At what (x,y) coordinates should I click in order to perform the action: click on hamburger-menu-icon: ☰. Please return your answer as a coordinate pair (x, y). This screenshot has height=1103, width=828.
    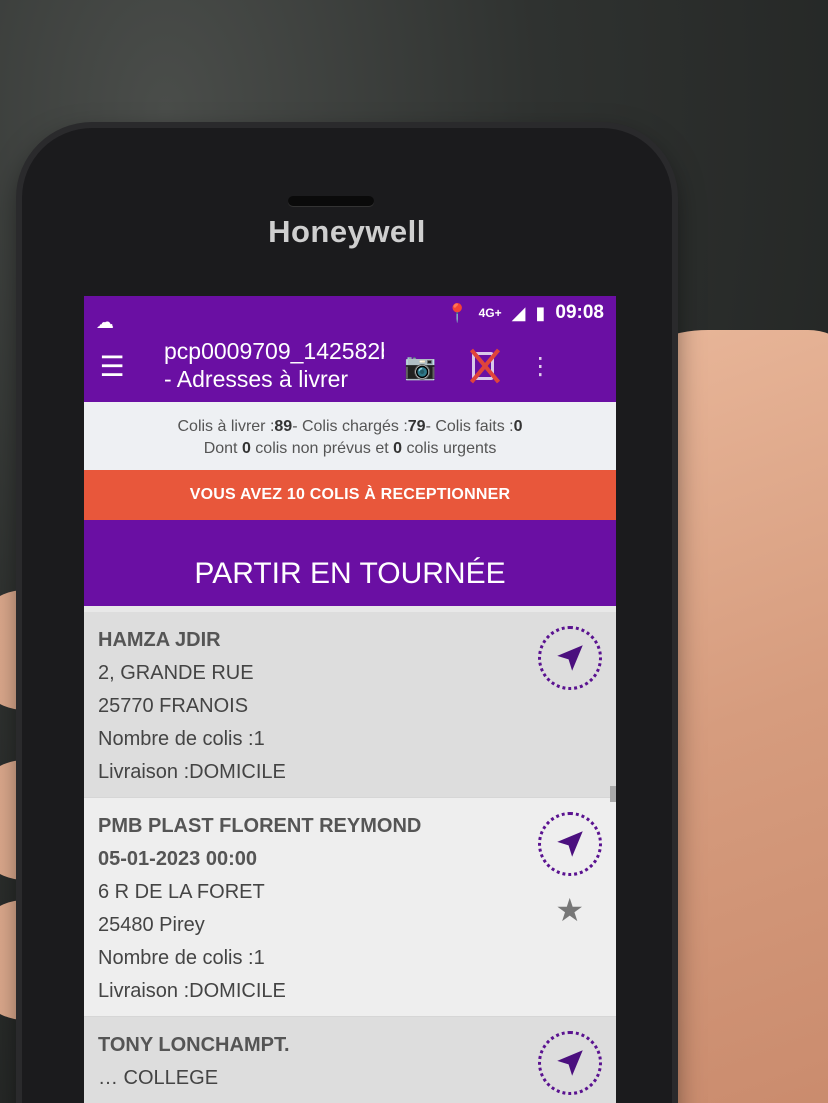
    Looking at the image, I should click on (112, 366).